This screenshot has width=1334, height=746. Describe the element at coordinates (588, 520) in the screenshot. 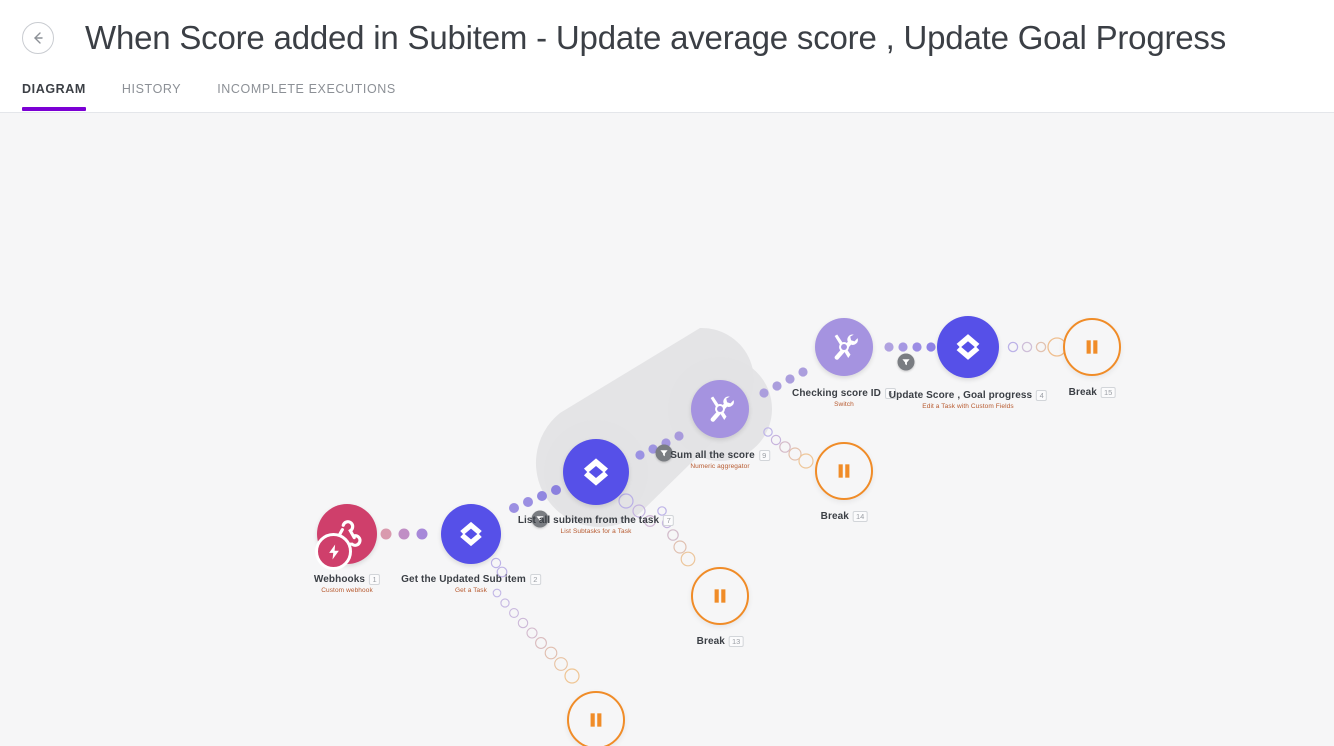

I see `node-title: List all subitem from the task` at that location.